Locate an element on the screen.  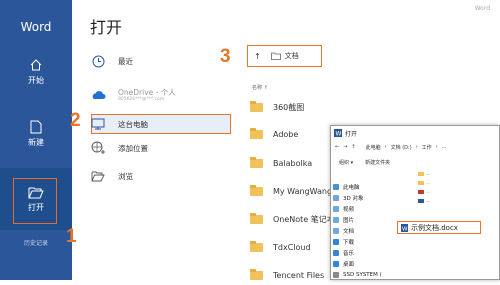
file-name: 示例文档.docx is located at coordinates (434, 227).